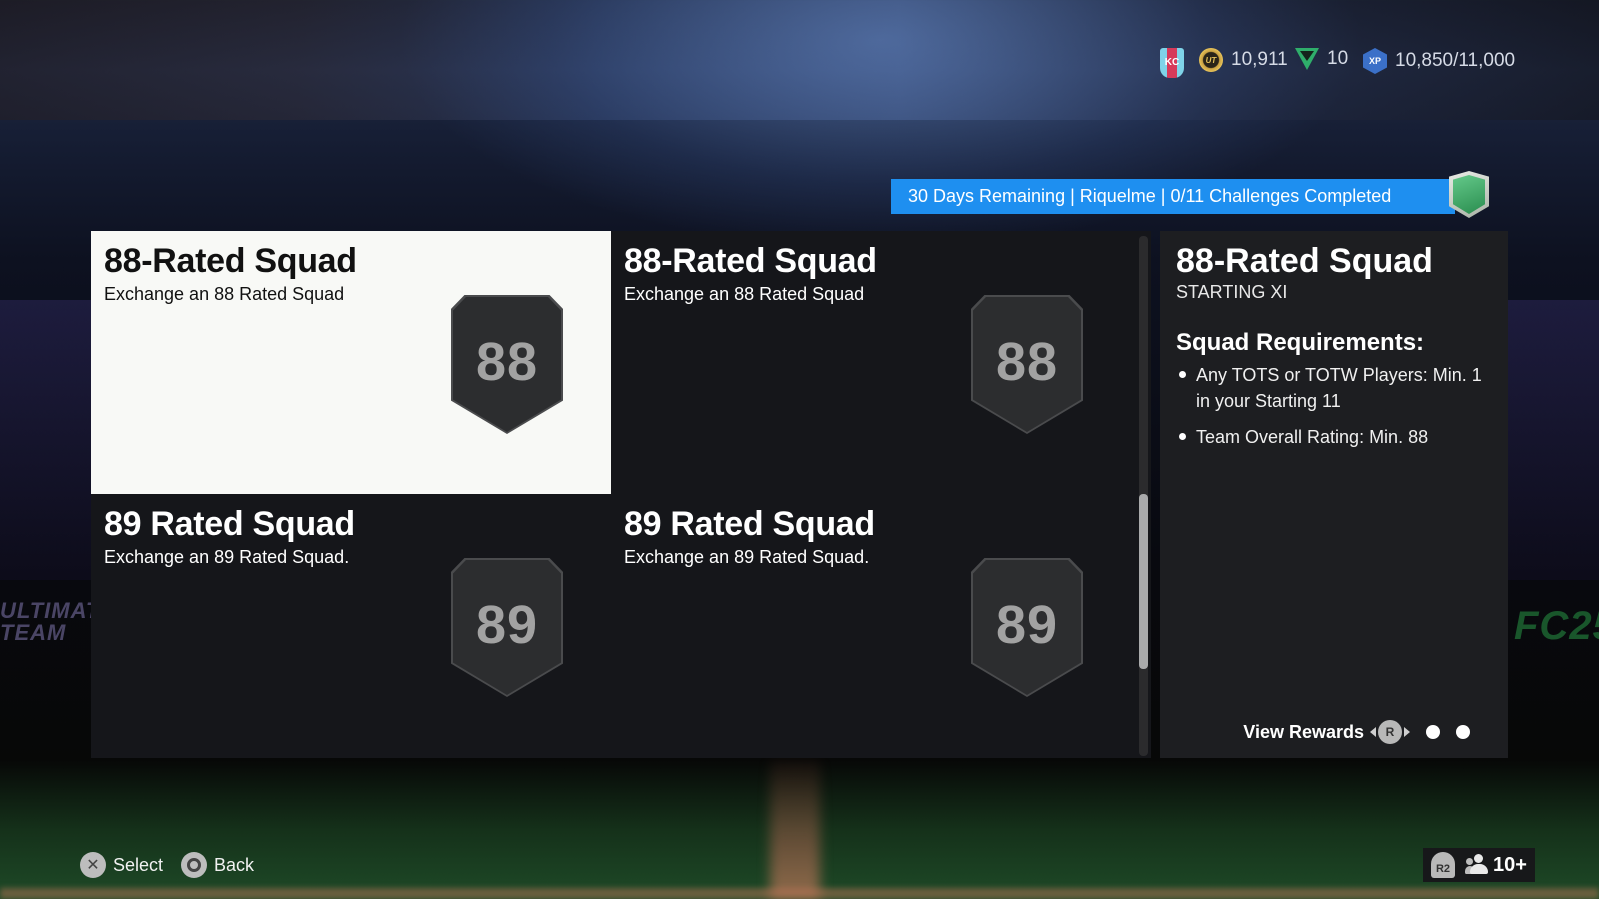  I want to click on club-crest-icon: KC, so click(1172, 63).